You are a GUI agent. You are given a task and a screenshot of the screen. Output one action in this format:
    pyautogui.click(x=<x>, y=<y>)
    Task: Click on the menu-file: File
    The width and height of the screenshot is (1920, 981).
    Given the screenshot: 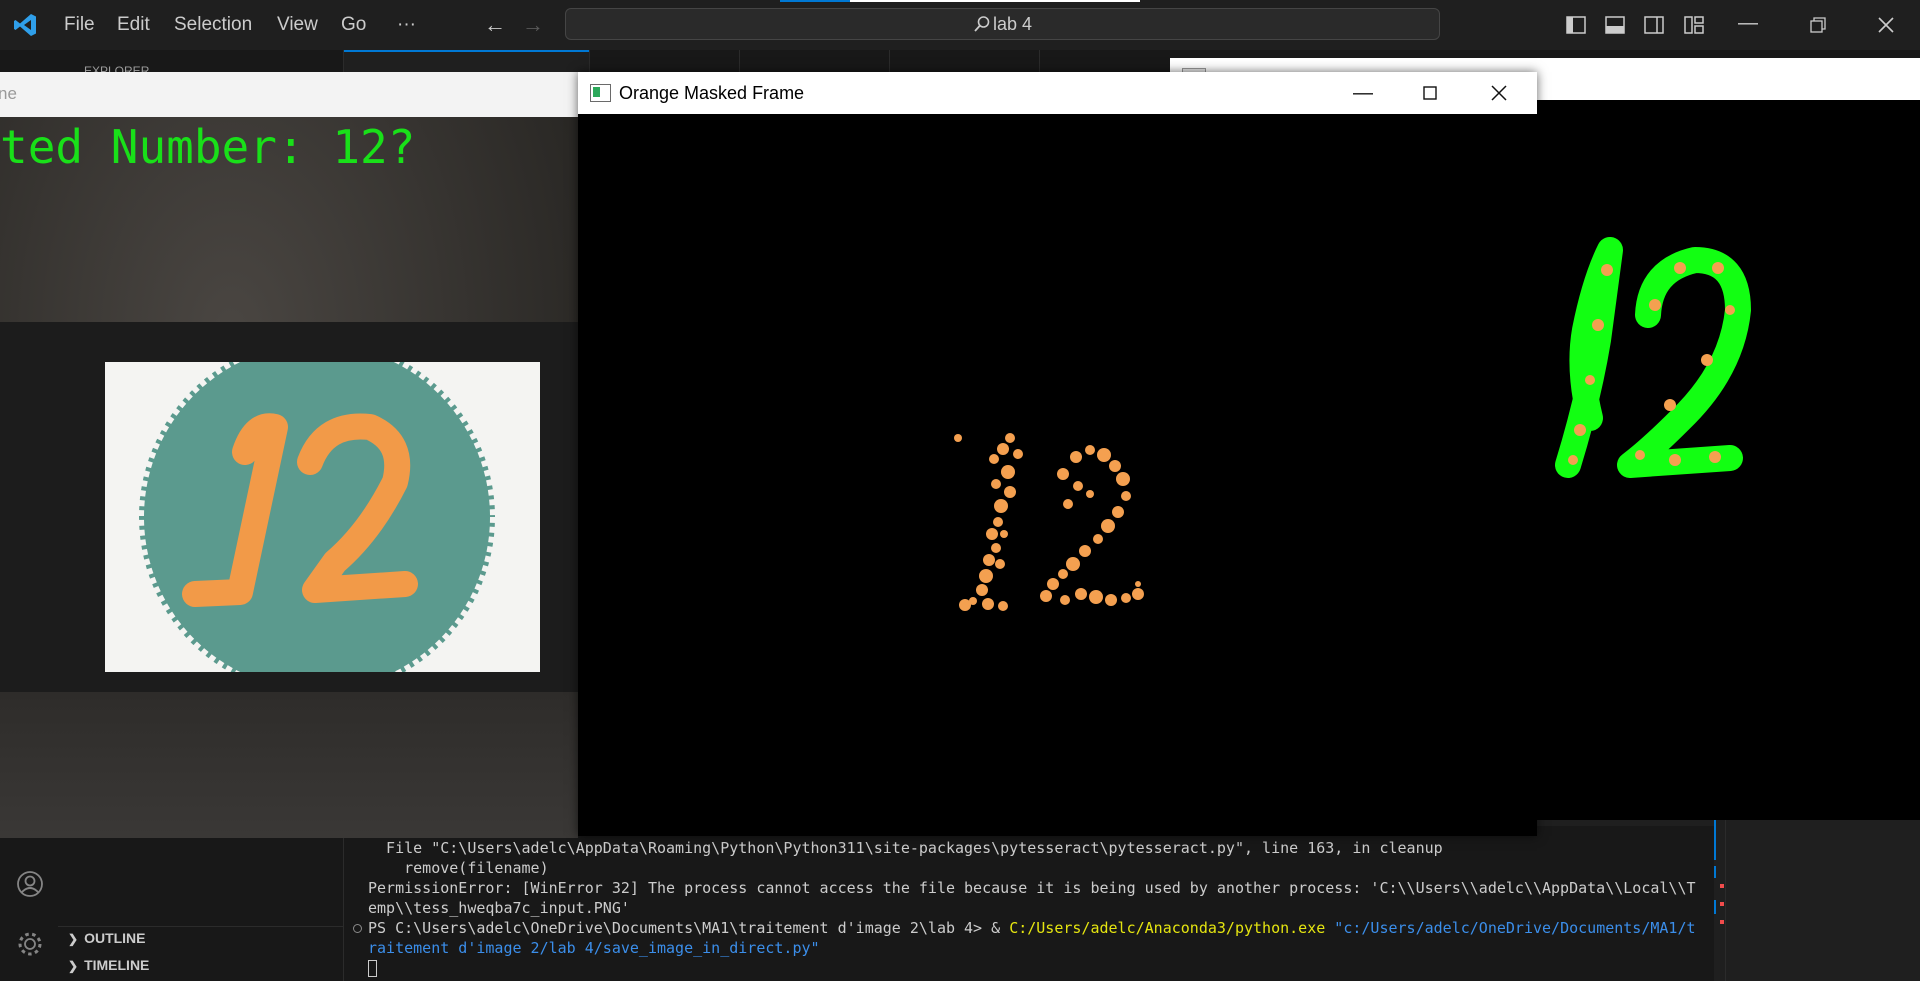 What is the action you would take?
    pyautogui.click(x=79, y=25)
    